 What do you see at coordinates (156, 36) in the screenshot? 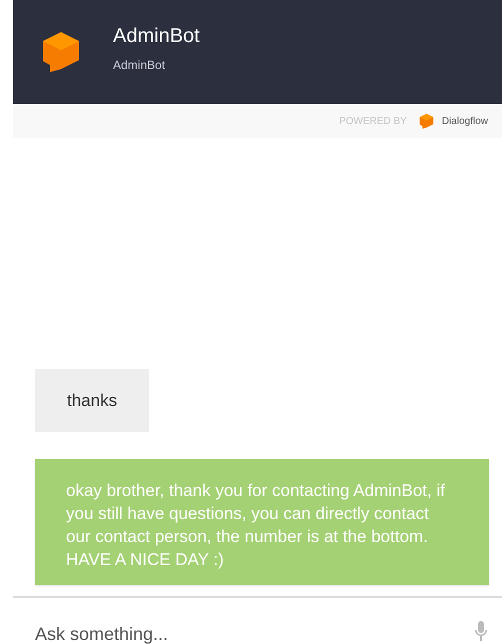
I see `bot-title: AdminBot` at bounding box center [156, 36].